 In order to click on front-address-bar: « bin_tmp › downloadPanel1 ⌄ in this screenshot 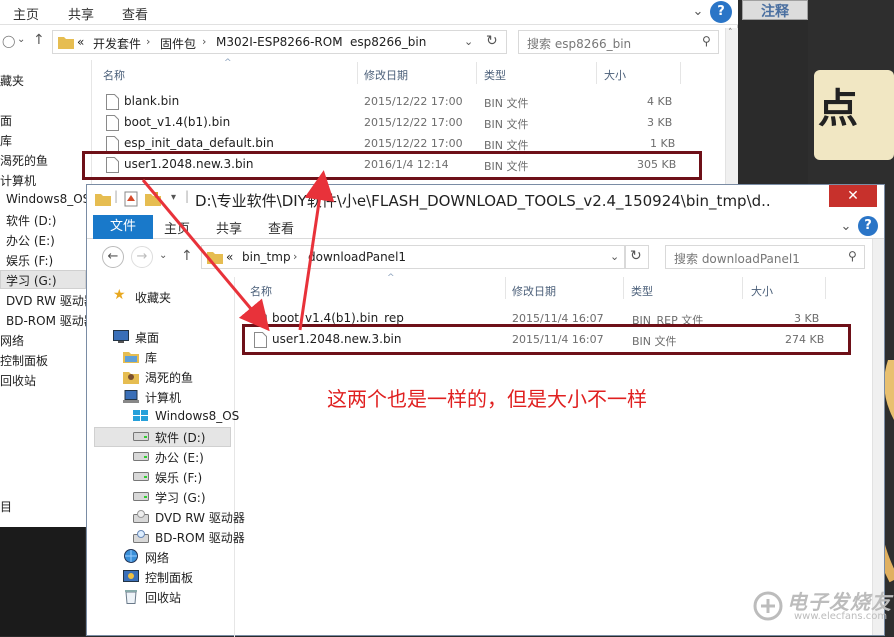, I will do `click(413, 257)`.